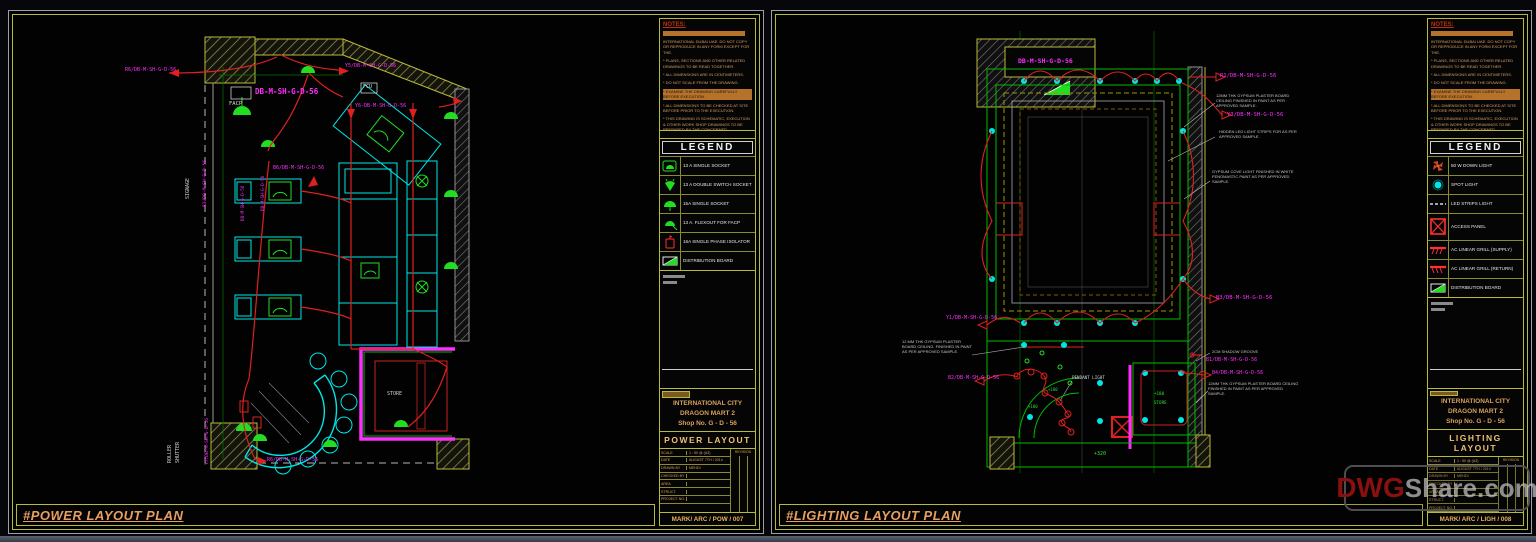 The width and height of the screenshot is (1536, 542). What do you see at coordinates (1475, 443) in the screenshot?
I see `drawing-title: LIGHTING LAYOUT` at bounding box center [1475, 443].